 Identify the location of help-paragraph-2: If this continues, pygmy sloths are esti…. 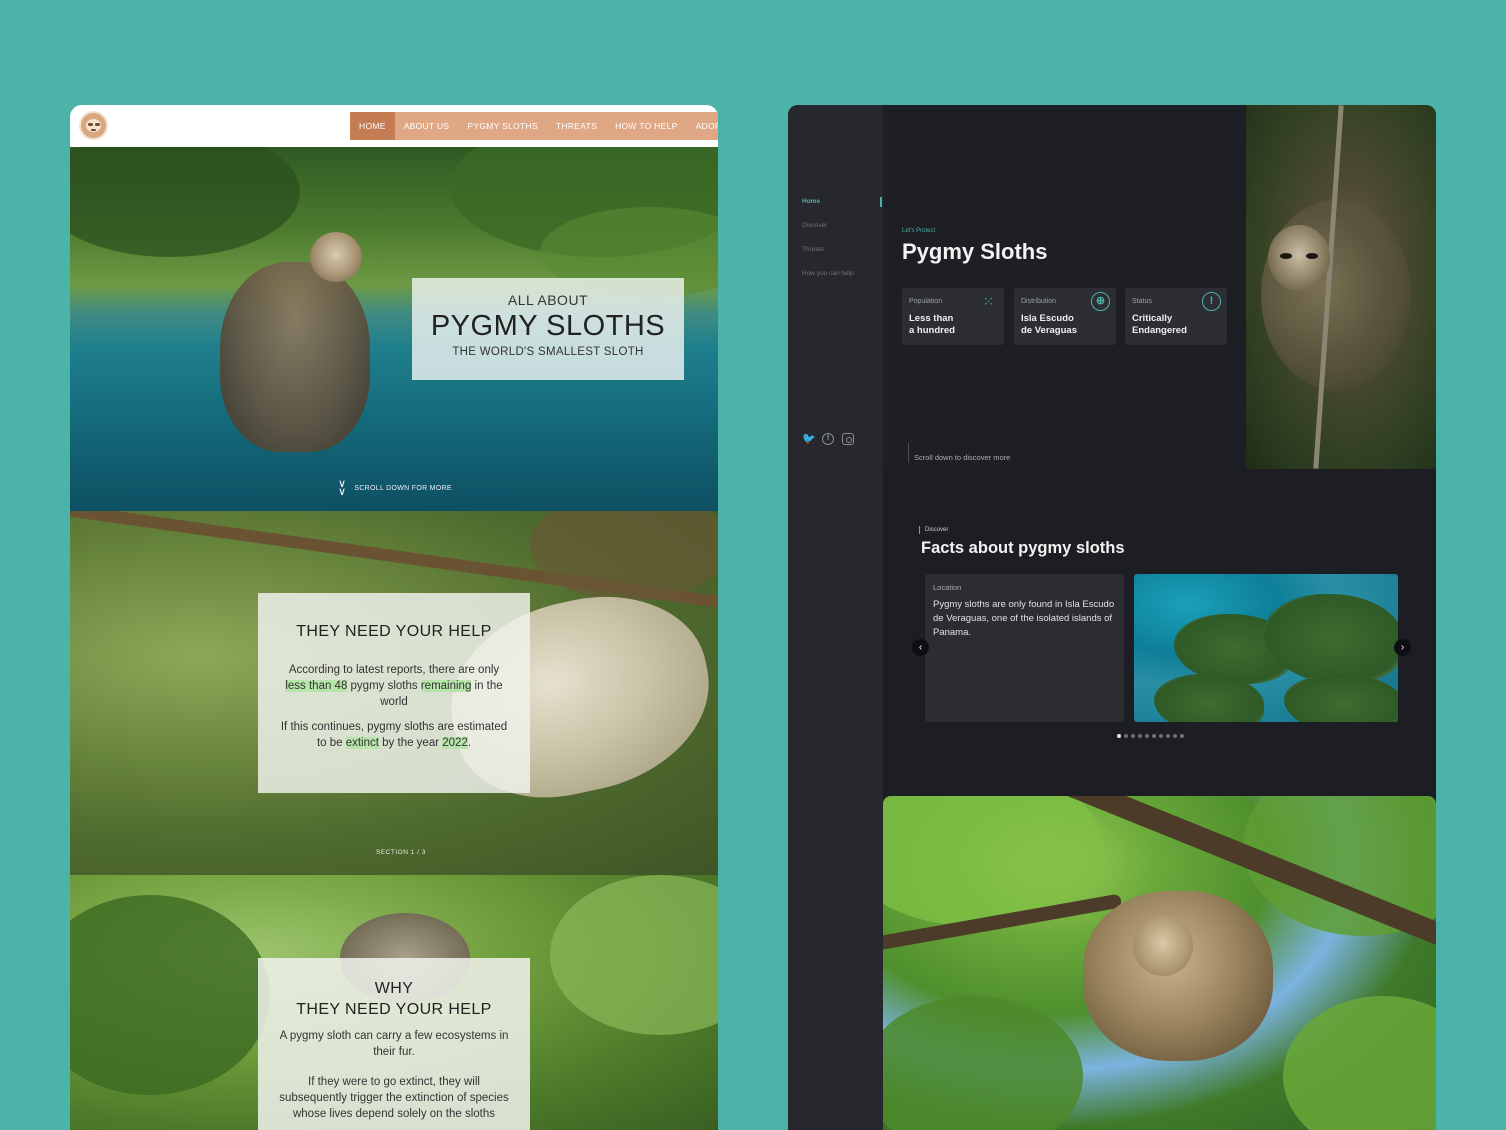
(394, 735).